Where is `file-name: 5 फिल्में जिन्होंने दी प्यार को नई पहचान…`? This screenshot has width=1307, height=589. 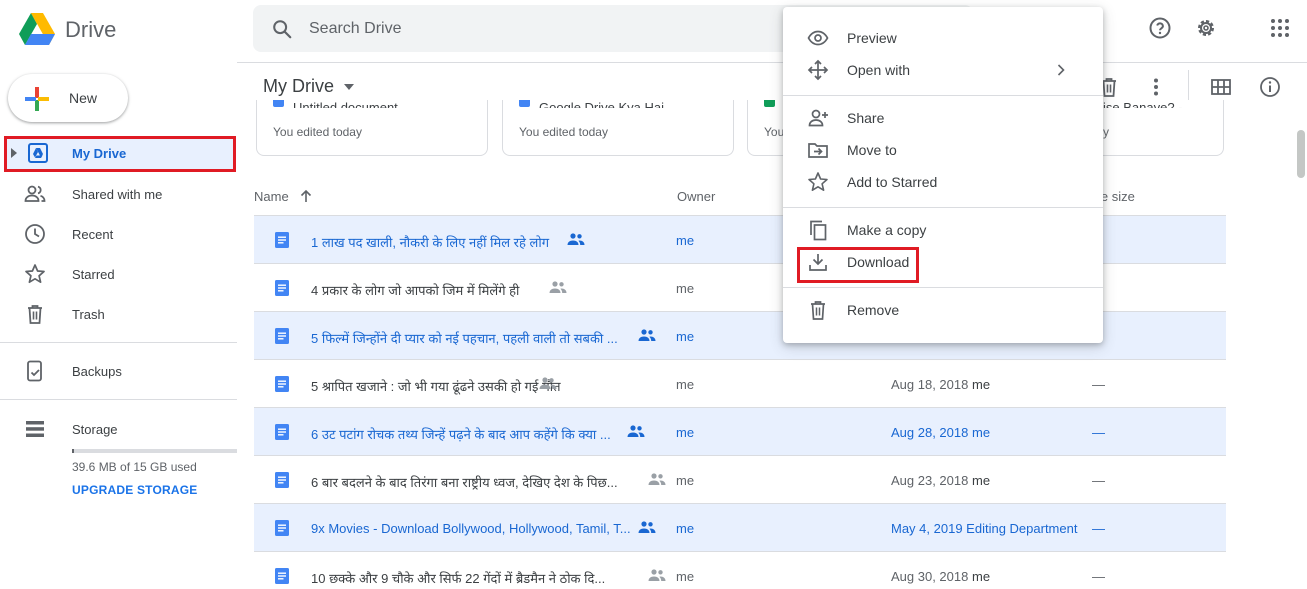 file-name: 5 फिल्में जिन्होंने दी प्यार को नई पहचान… is located at coordinates (464, 338).